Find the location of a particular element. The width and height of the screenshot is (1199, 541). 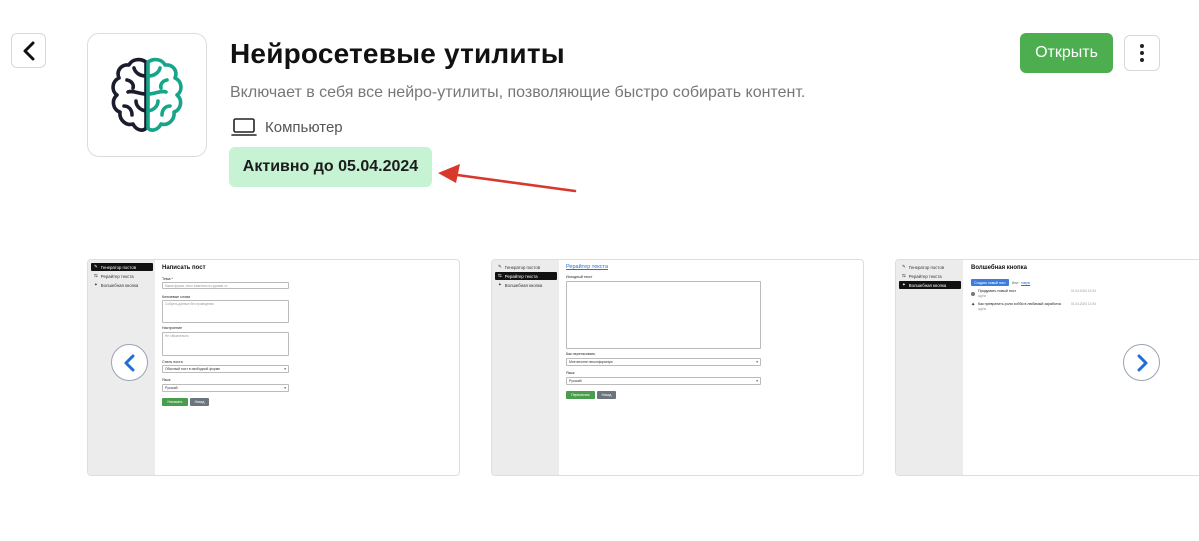

thumb-label: Настроение is located at coordinates (172, 328).